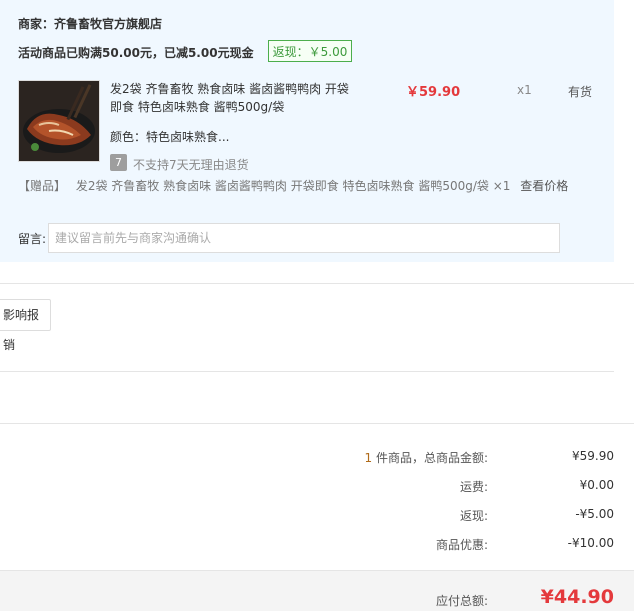  Describe the element at coordinates (136, 53) in the screenshot. I see `promotion-text: 活动商品已购满50.00元，已减5.00元现金` at that location.